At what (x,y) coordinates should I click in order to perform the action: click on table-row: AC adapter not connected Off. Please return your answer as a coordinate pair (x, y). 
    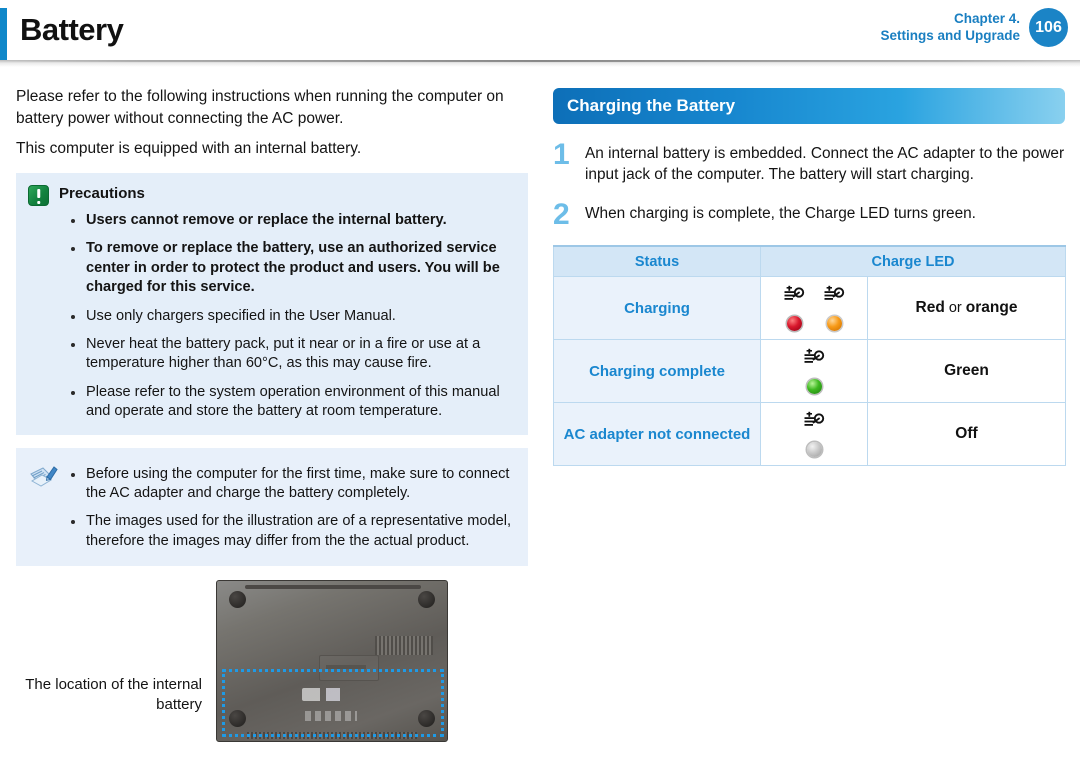
    Looking at the image, I should click on (809, 434).